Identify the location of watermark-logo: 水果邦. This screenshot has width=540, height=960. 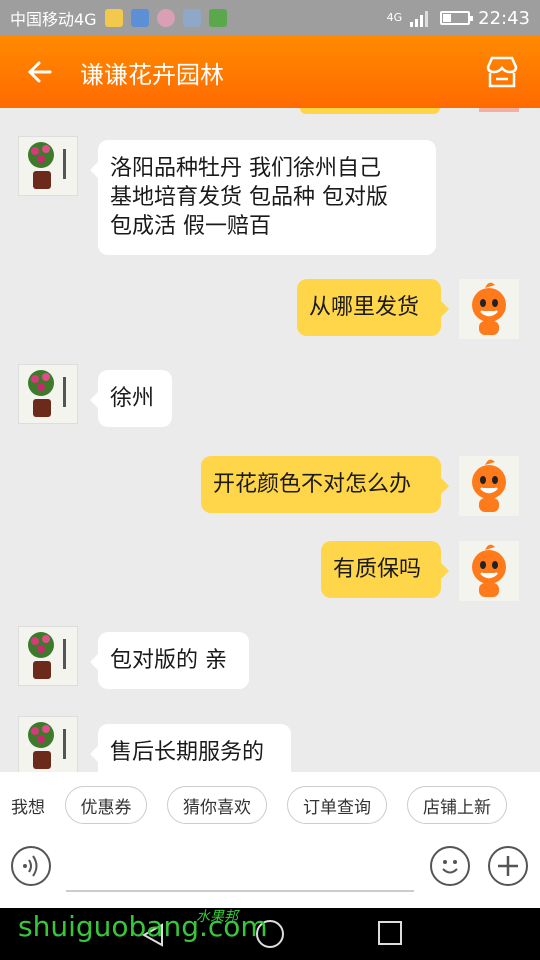
(217, 917).